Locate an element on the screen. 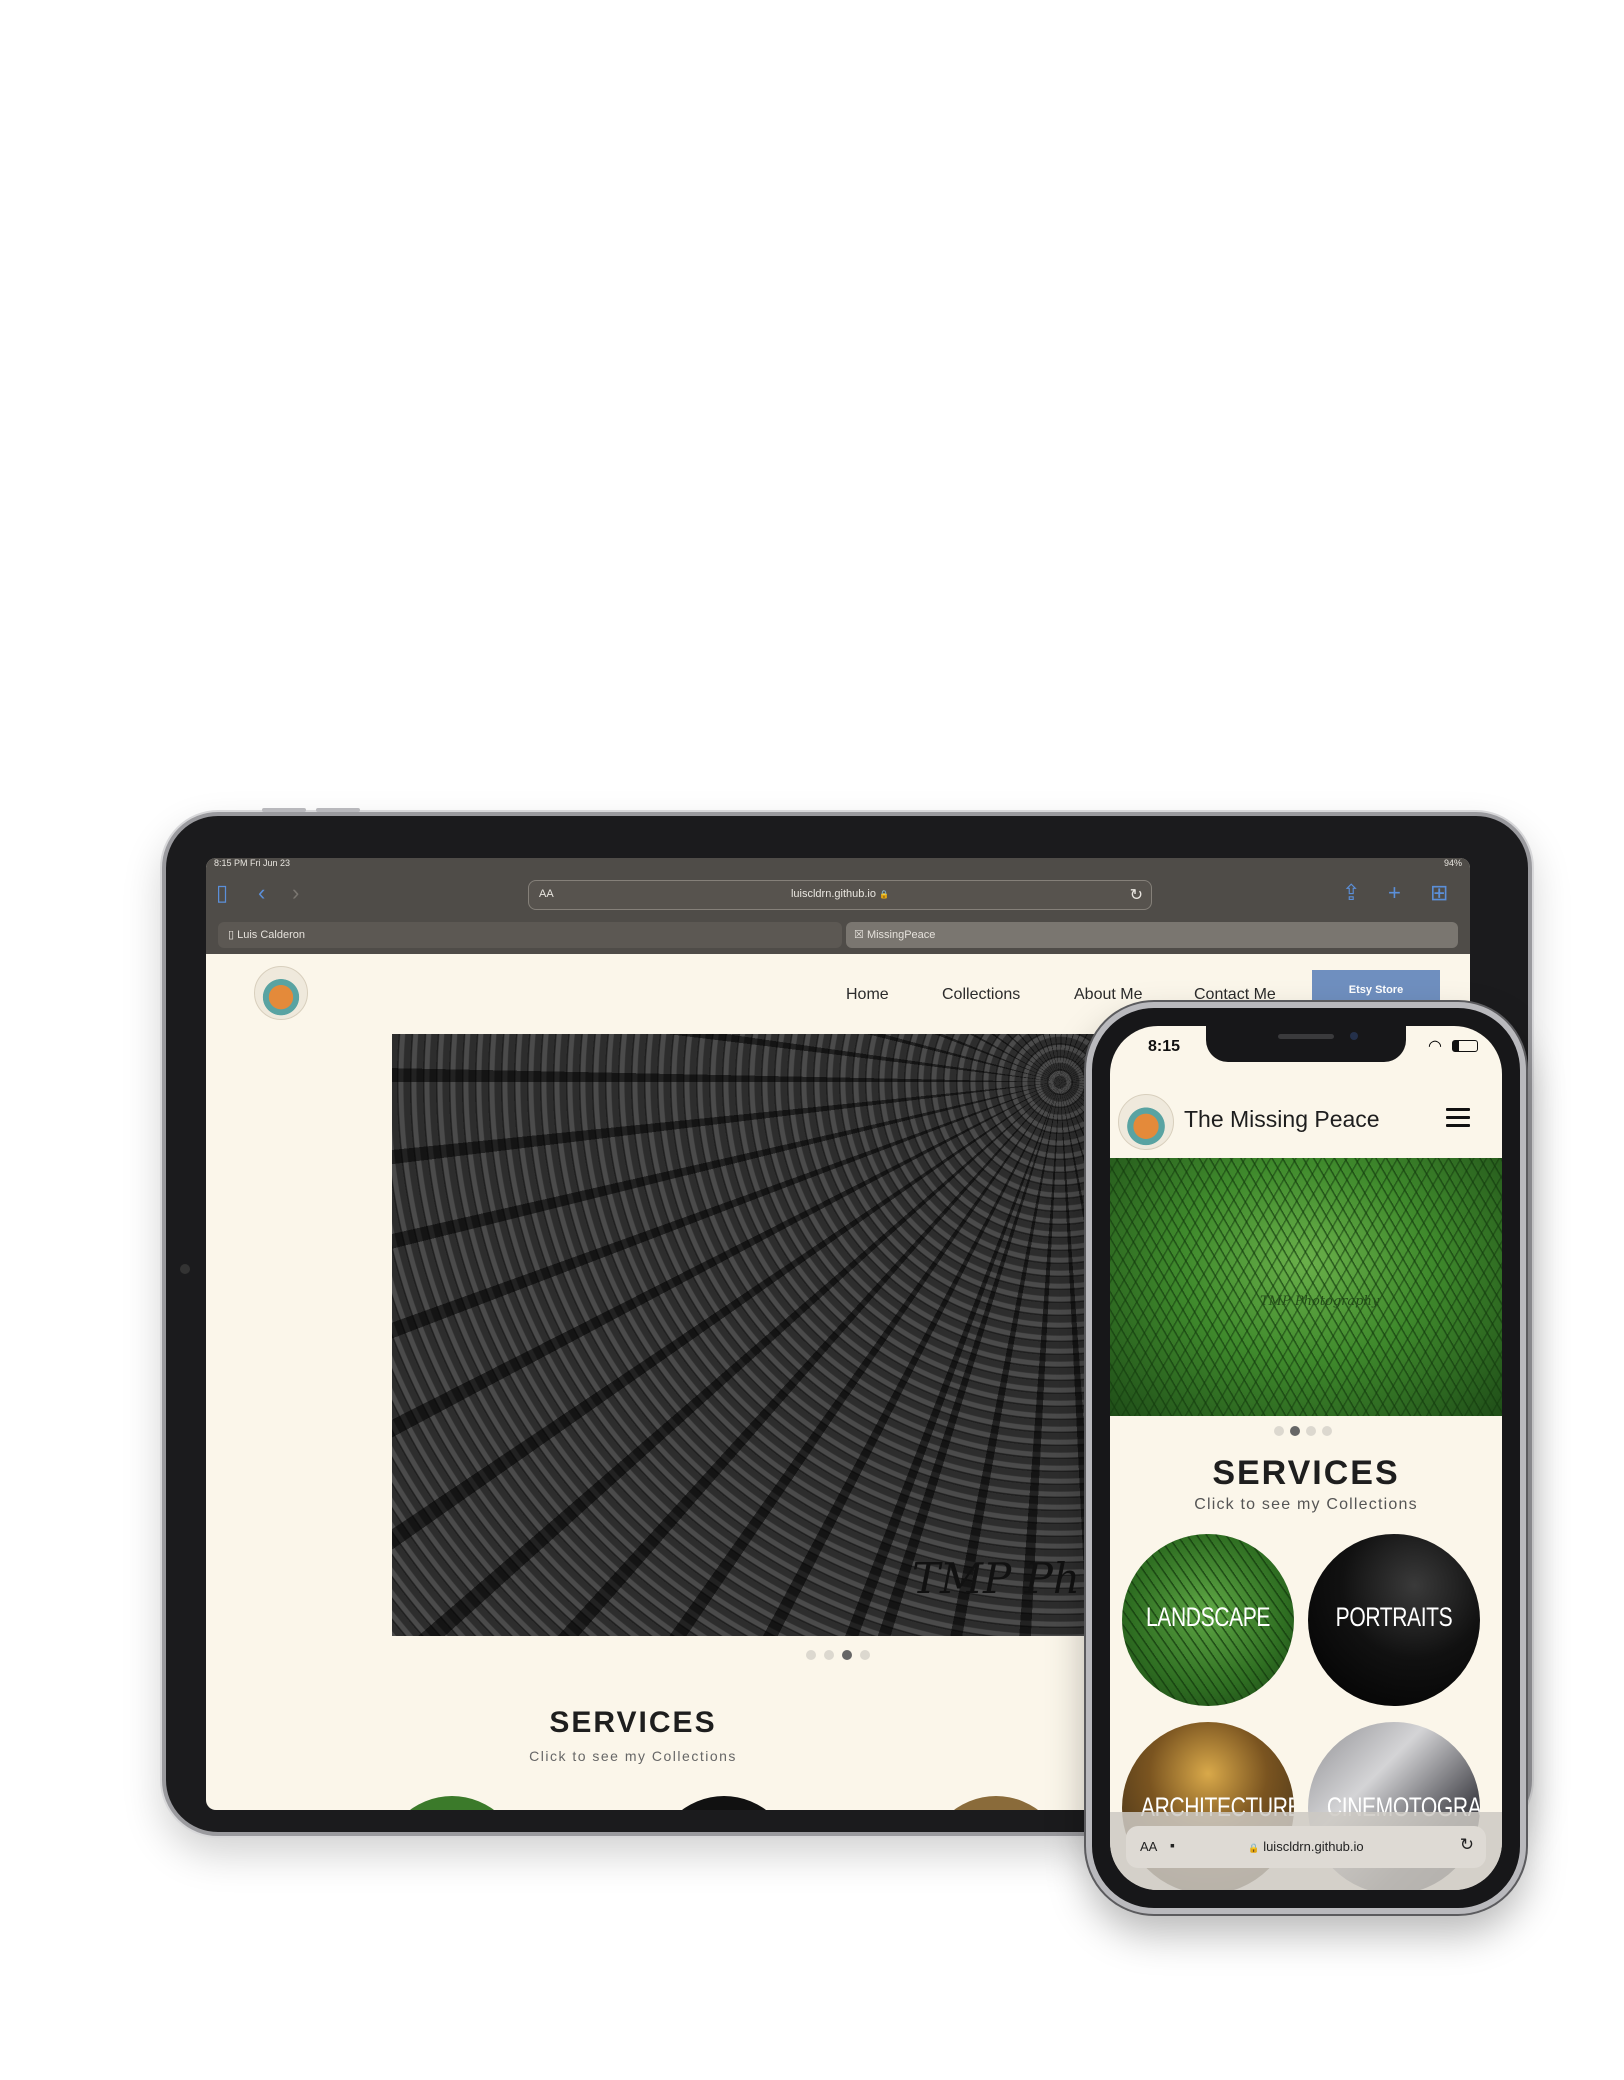 This screenshot has height=2080, width=1624. browser-toolbar: ▯ ‹ › AA luiscldrn.github.io 🔒 ↻ ⇪ + ⊞ is located at coordinates (838, 893).